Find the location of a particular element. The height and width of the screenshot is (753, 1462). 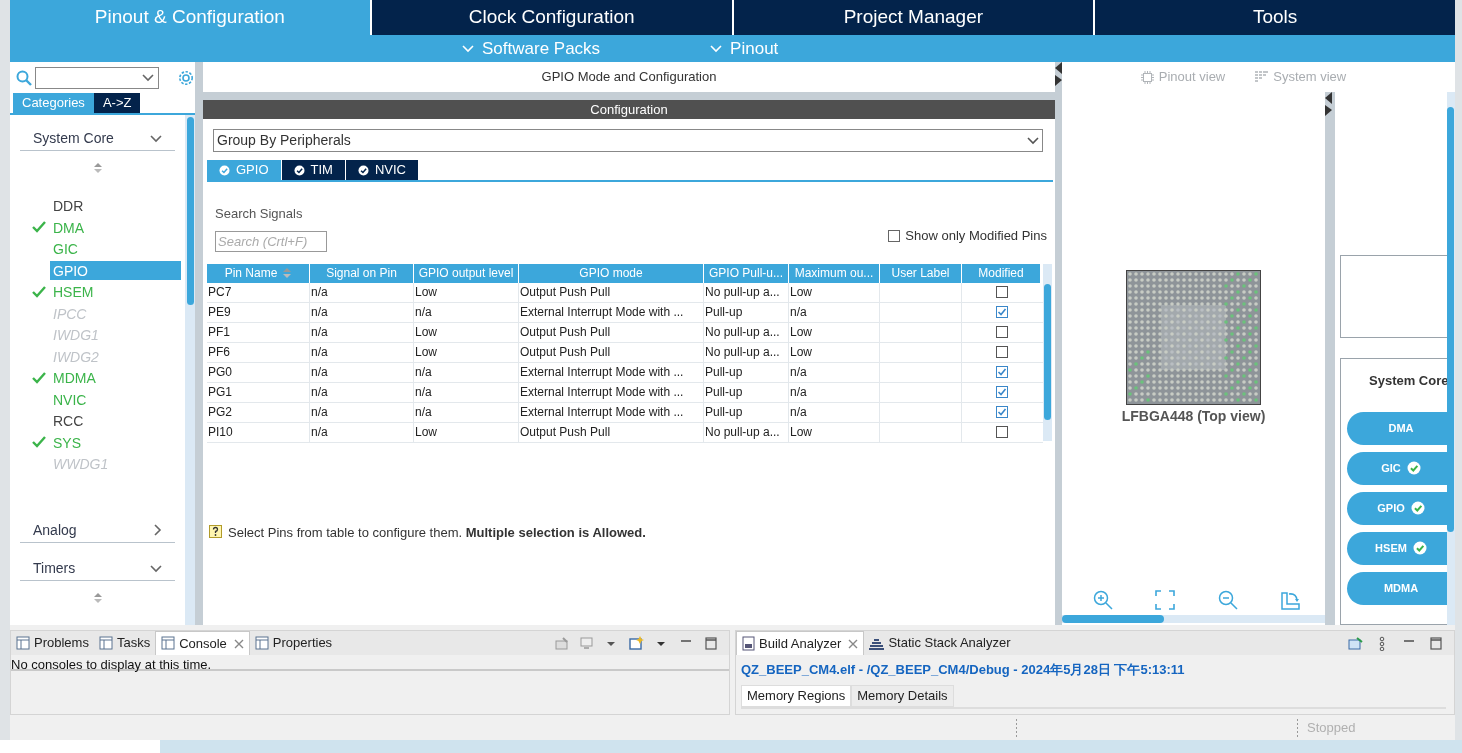

column-header: Modified is located at coordinates (1001, 273).